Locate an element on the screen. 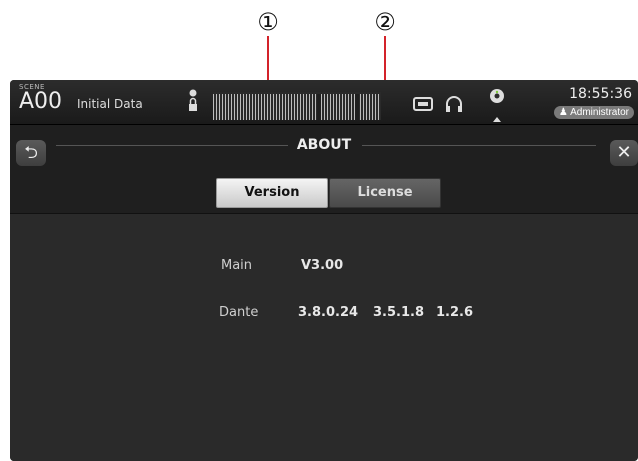 The image size is (638, 461). back-button: ⮌ is located at coordinates (31, 153).